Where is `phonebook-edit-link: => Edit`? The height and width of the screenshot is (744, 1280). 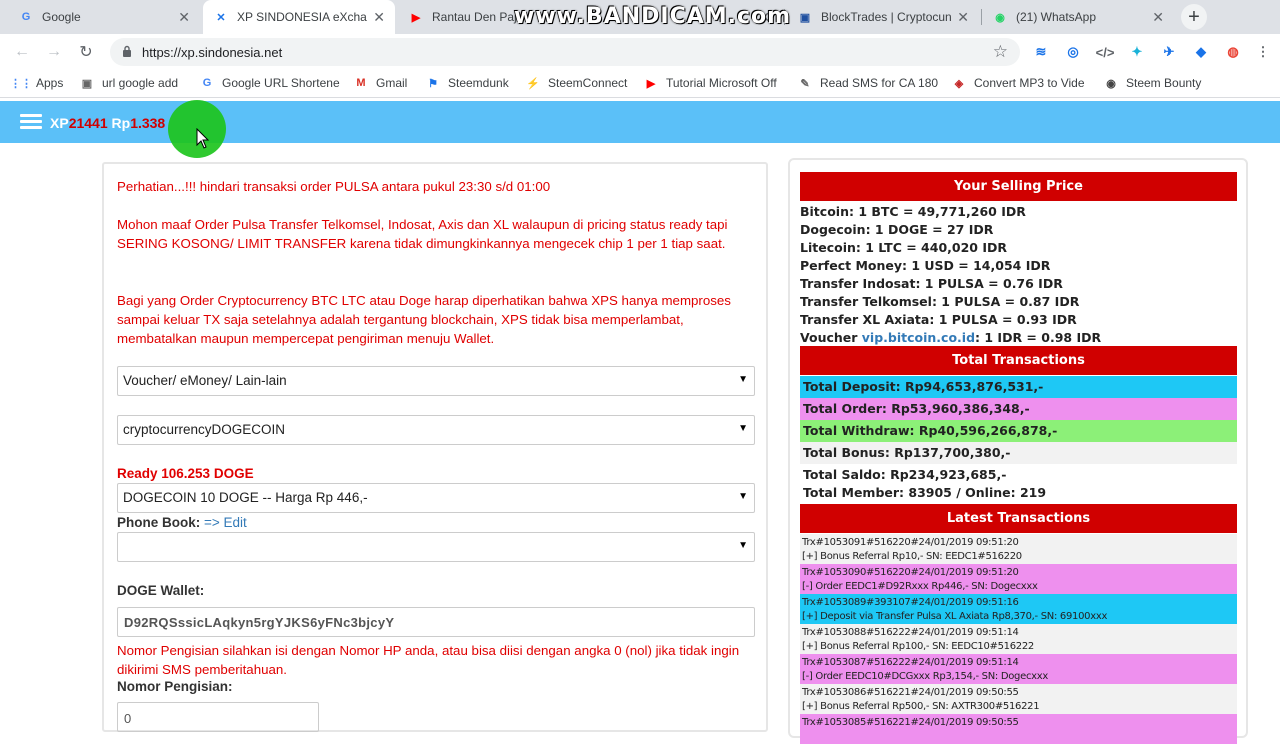 phonebook-edit-link: => Edit is located at coordinates (225, 522).